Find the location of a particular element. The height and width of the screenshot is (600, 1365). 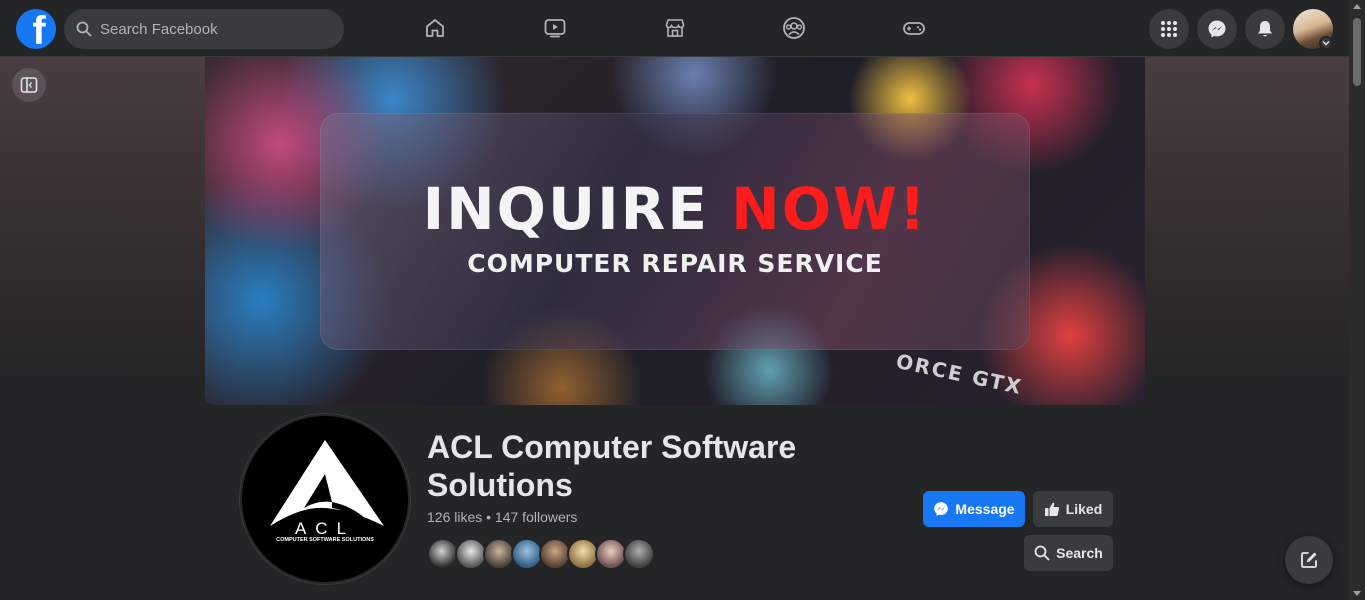

gaming-icon is located at coordinates (914, 28).